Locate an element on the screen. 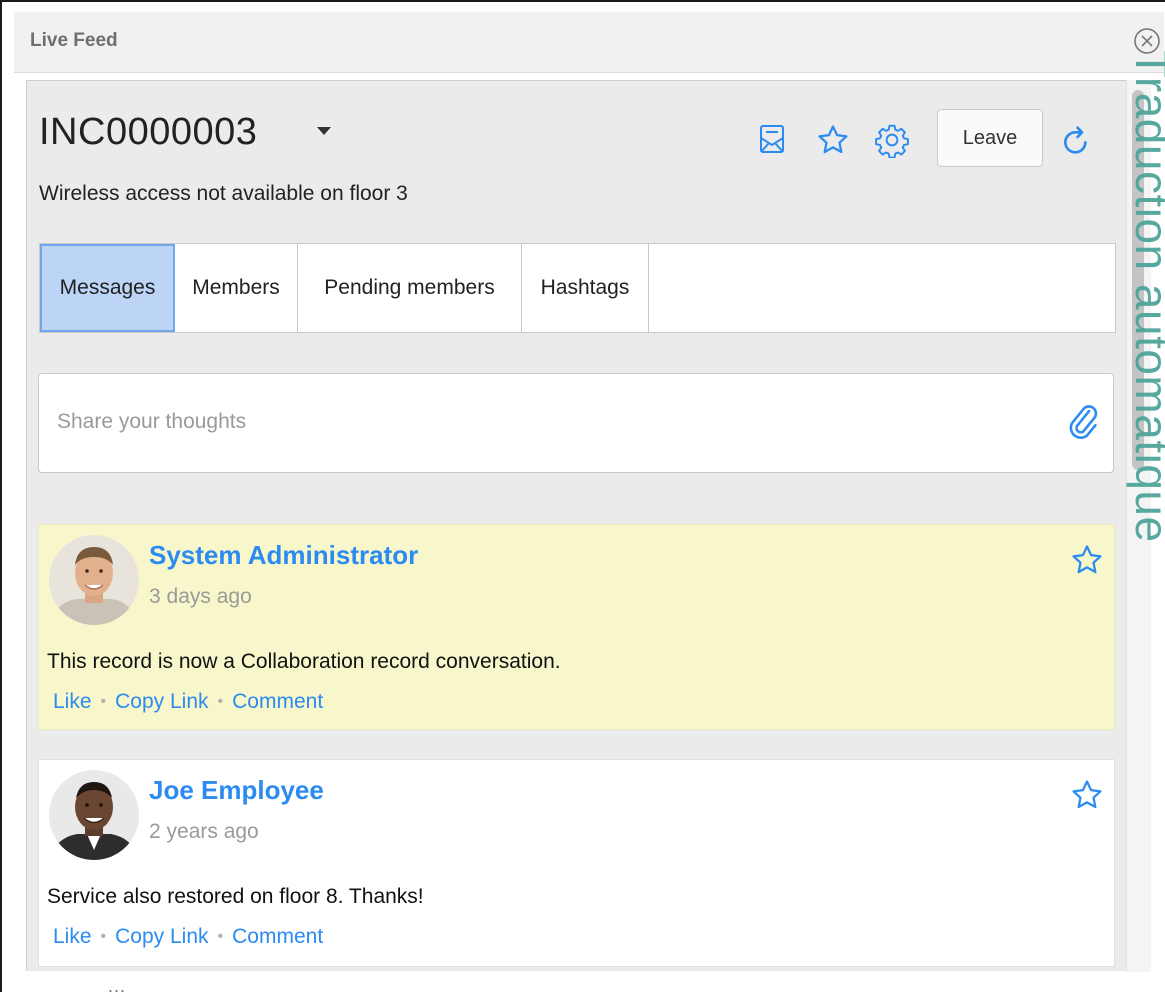 Image resolution: width=1165 pixels, height=997 pixels. share-box is located at coordinates (576, 423).